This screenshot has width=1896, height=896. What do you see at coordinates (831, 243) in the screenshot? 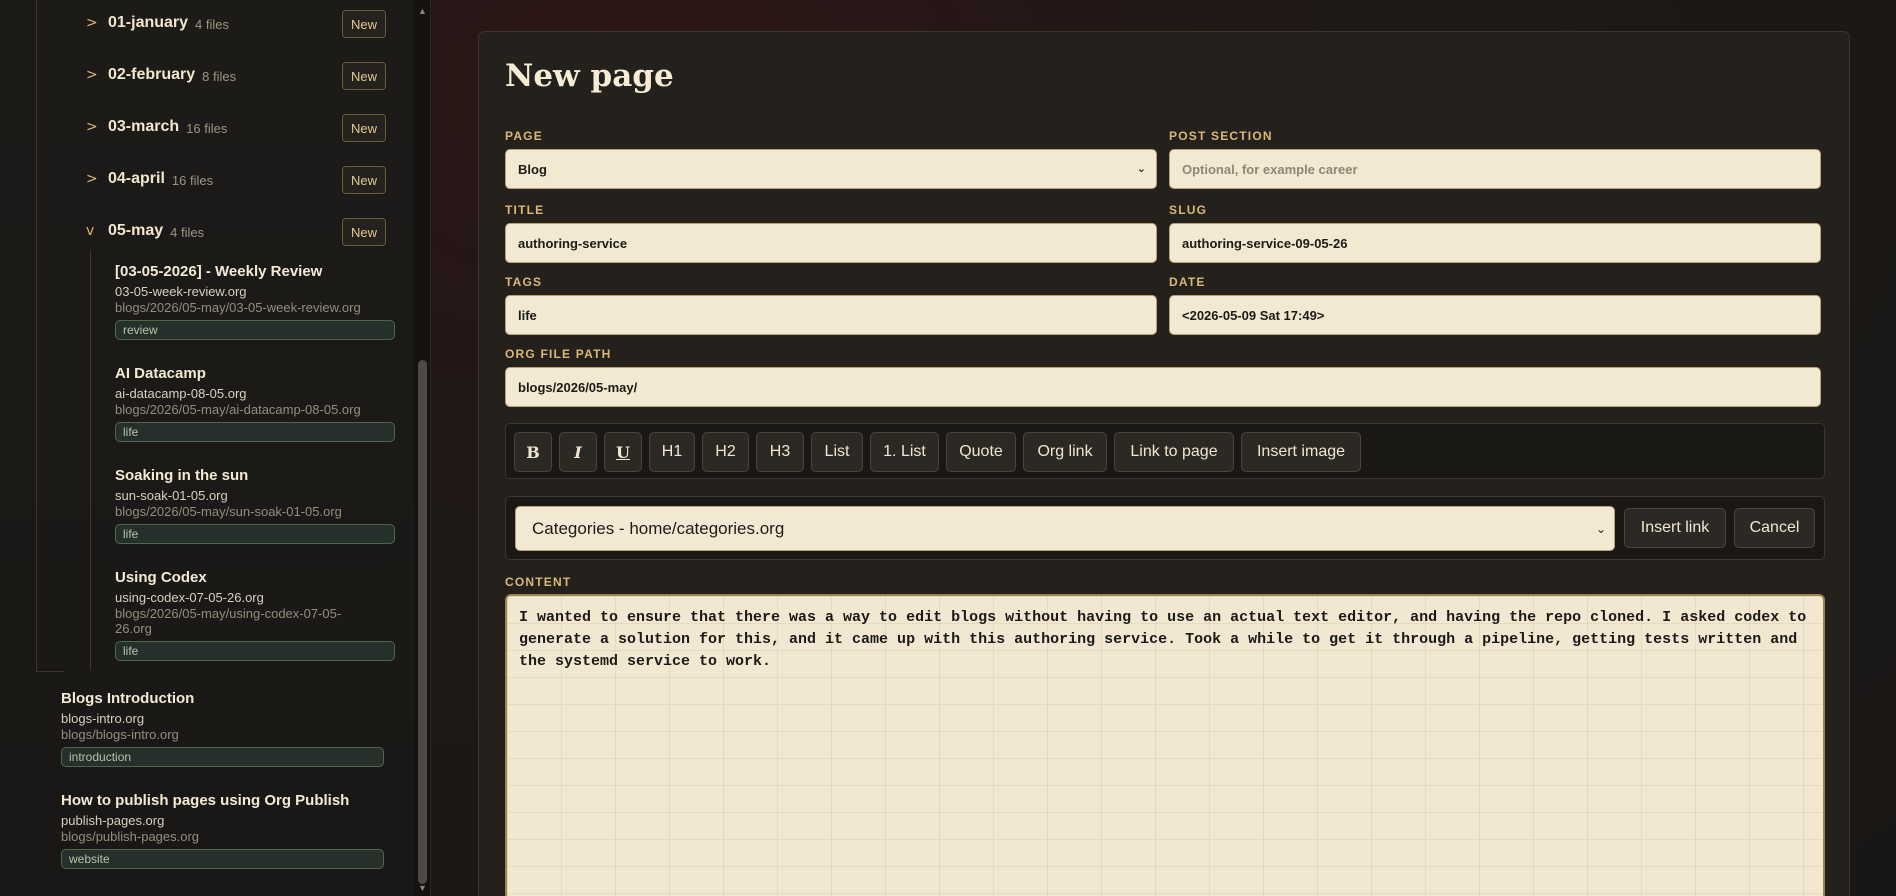
I see `title-input: authoring-service` at bounding box center [831, 243].